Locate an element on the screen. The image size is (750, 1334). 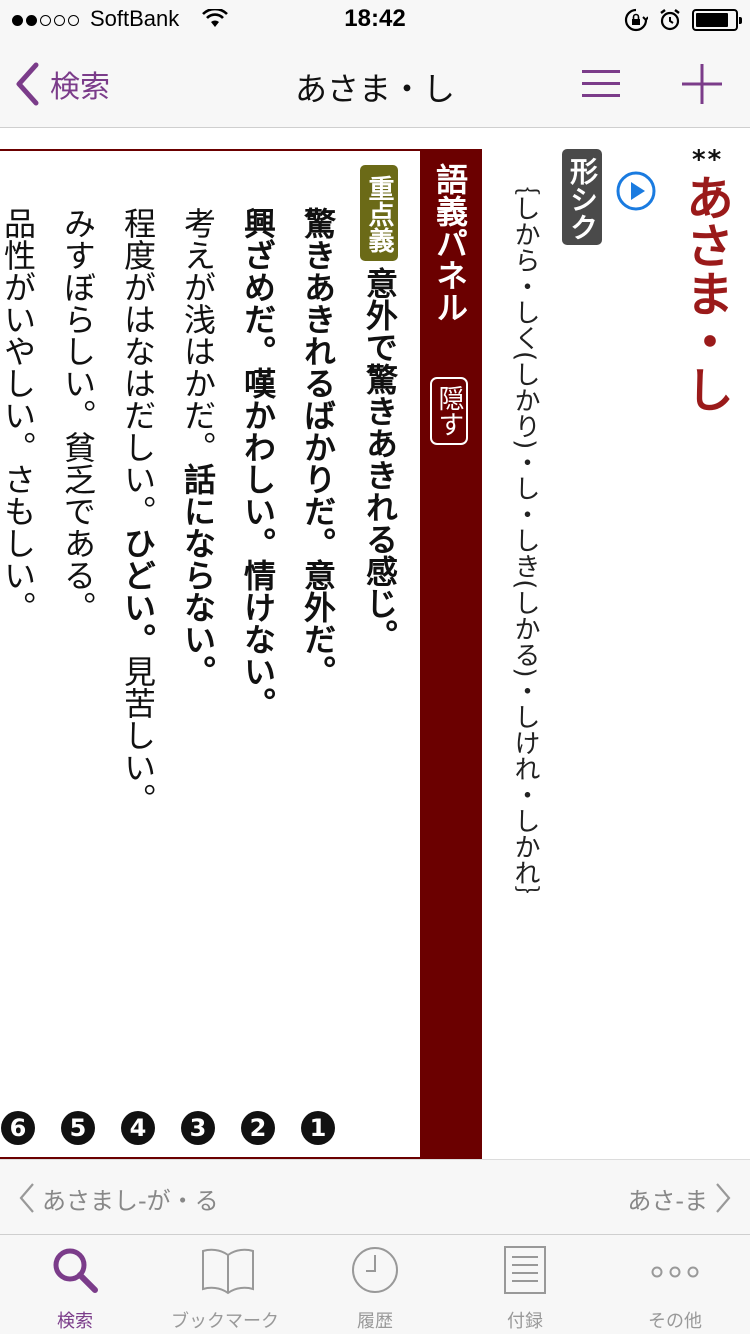
sense-text: 品性がいやしい。さもしい。 is located at coordinates (23, 415).